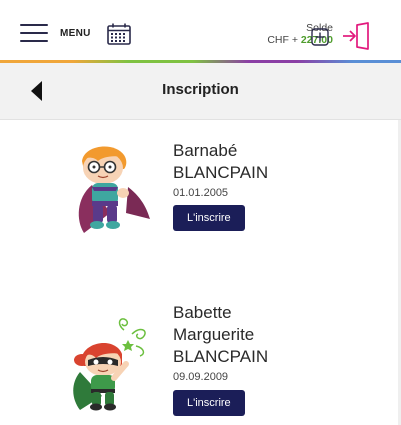  Describe the element at coordinates (109, 364) in the screenshot. I see `girl-superhero-avatar` at that location.